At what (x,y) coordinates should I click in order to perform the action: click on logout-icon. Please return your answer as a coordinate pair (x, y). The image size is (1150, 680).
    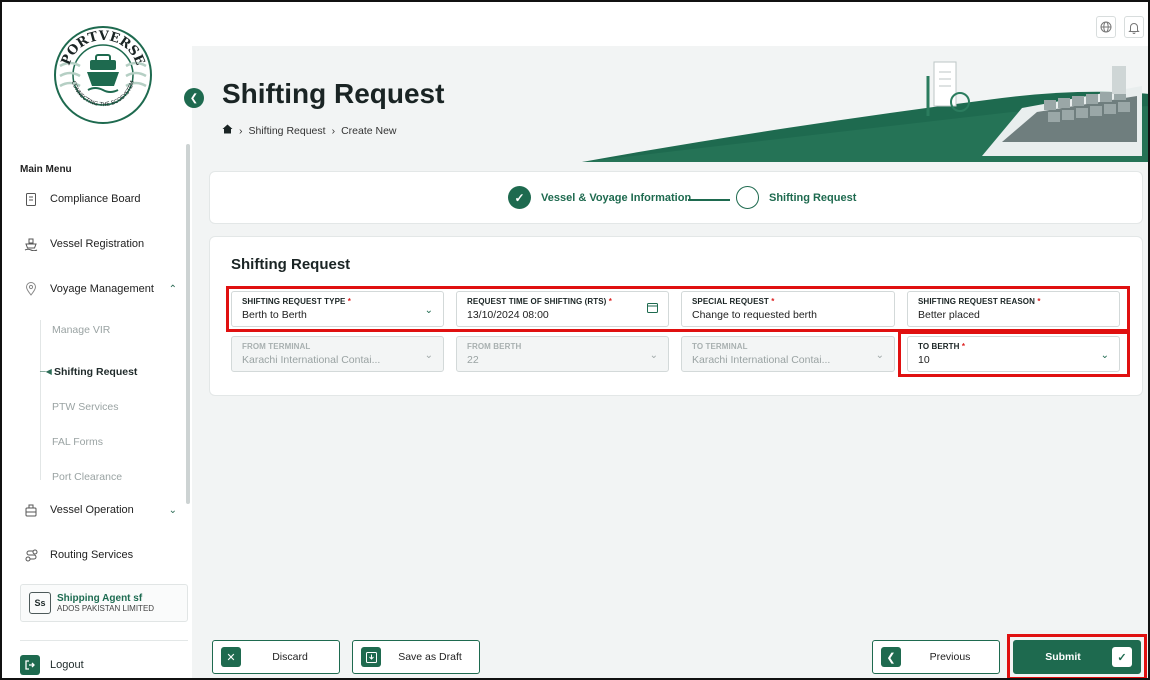
    Looking at the image, I should click on (30, 665).